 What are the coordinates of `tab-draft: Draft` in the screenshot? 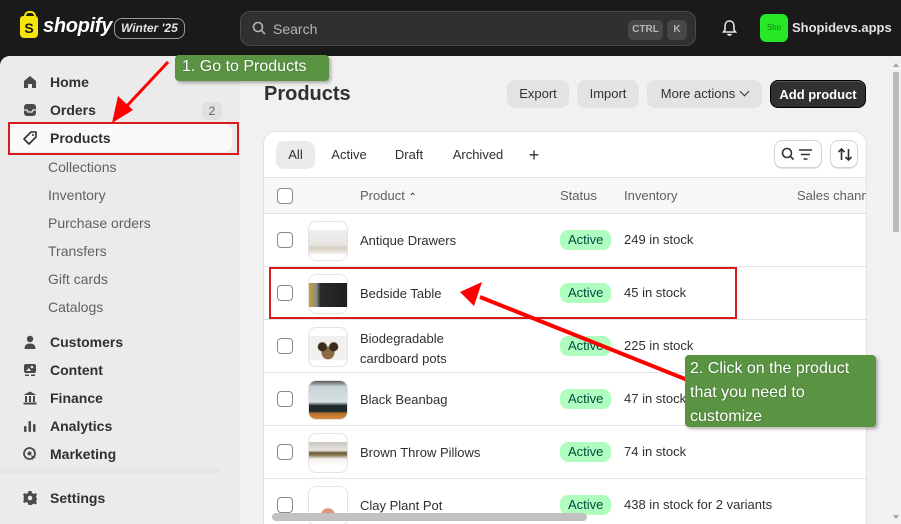 It's located at (409, 155).